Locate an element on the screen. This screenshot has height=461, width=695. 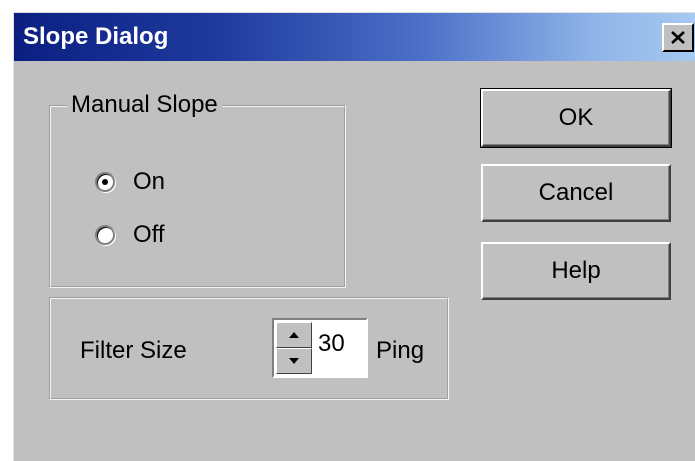
close-button is located at coordinates (678, 37).